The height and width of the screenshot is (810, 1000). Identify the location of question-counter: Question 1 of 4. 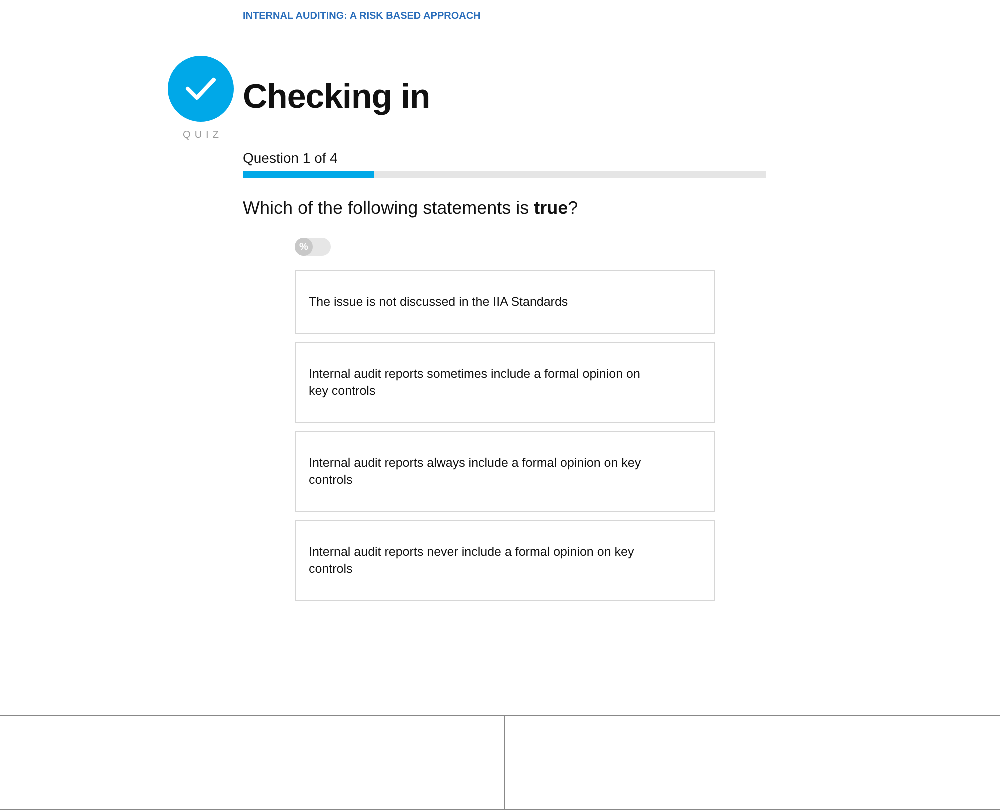
(291, 158).